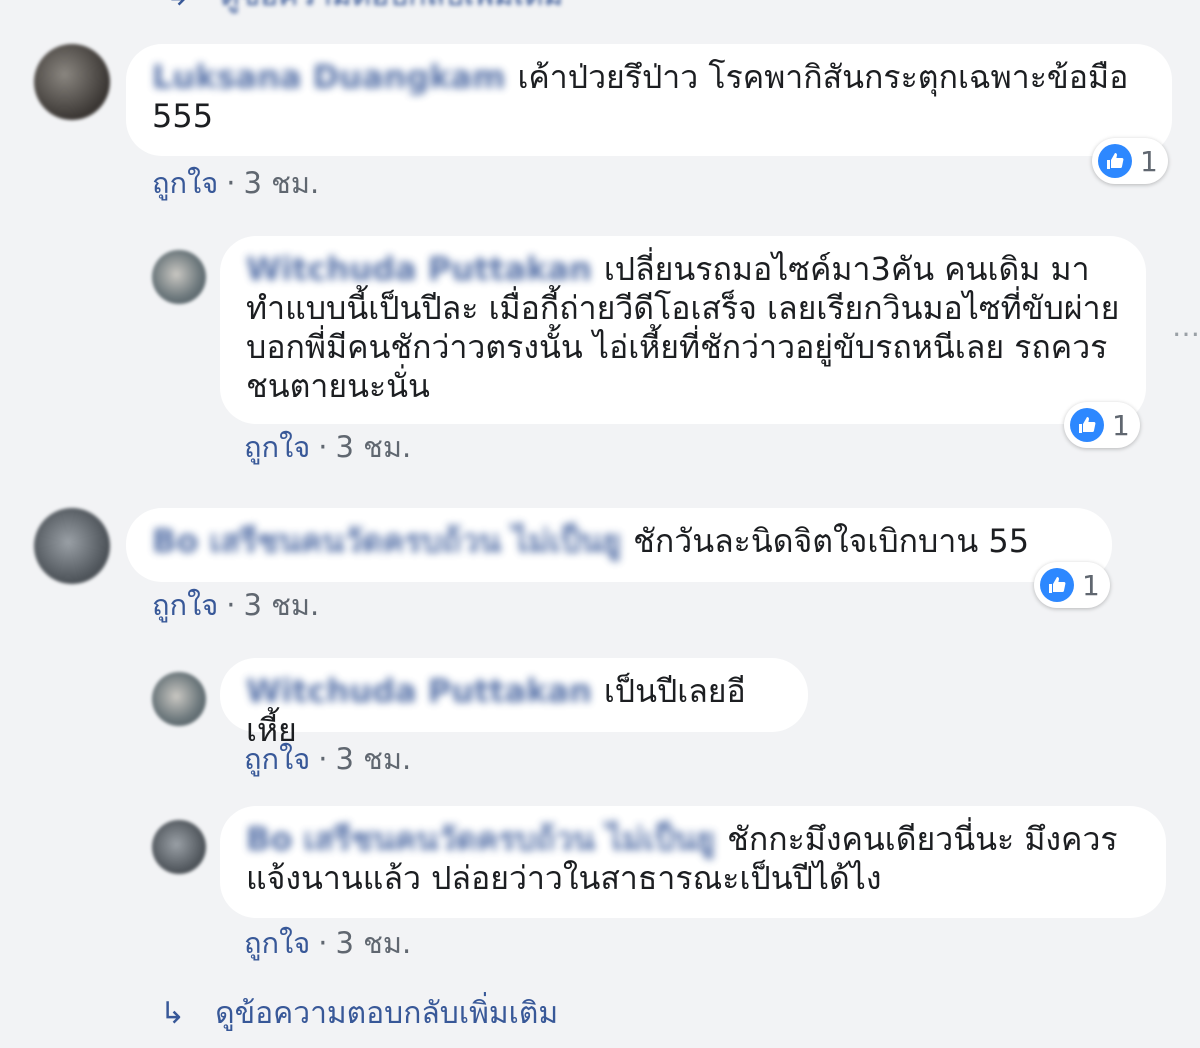 The image size is (1200, 1048). I want to click on commenter-name: Luksana Duangkam, so click(328, 77).